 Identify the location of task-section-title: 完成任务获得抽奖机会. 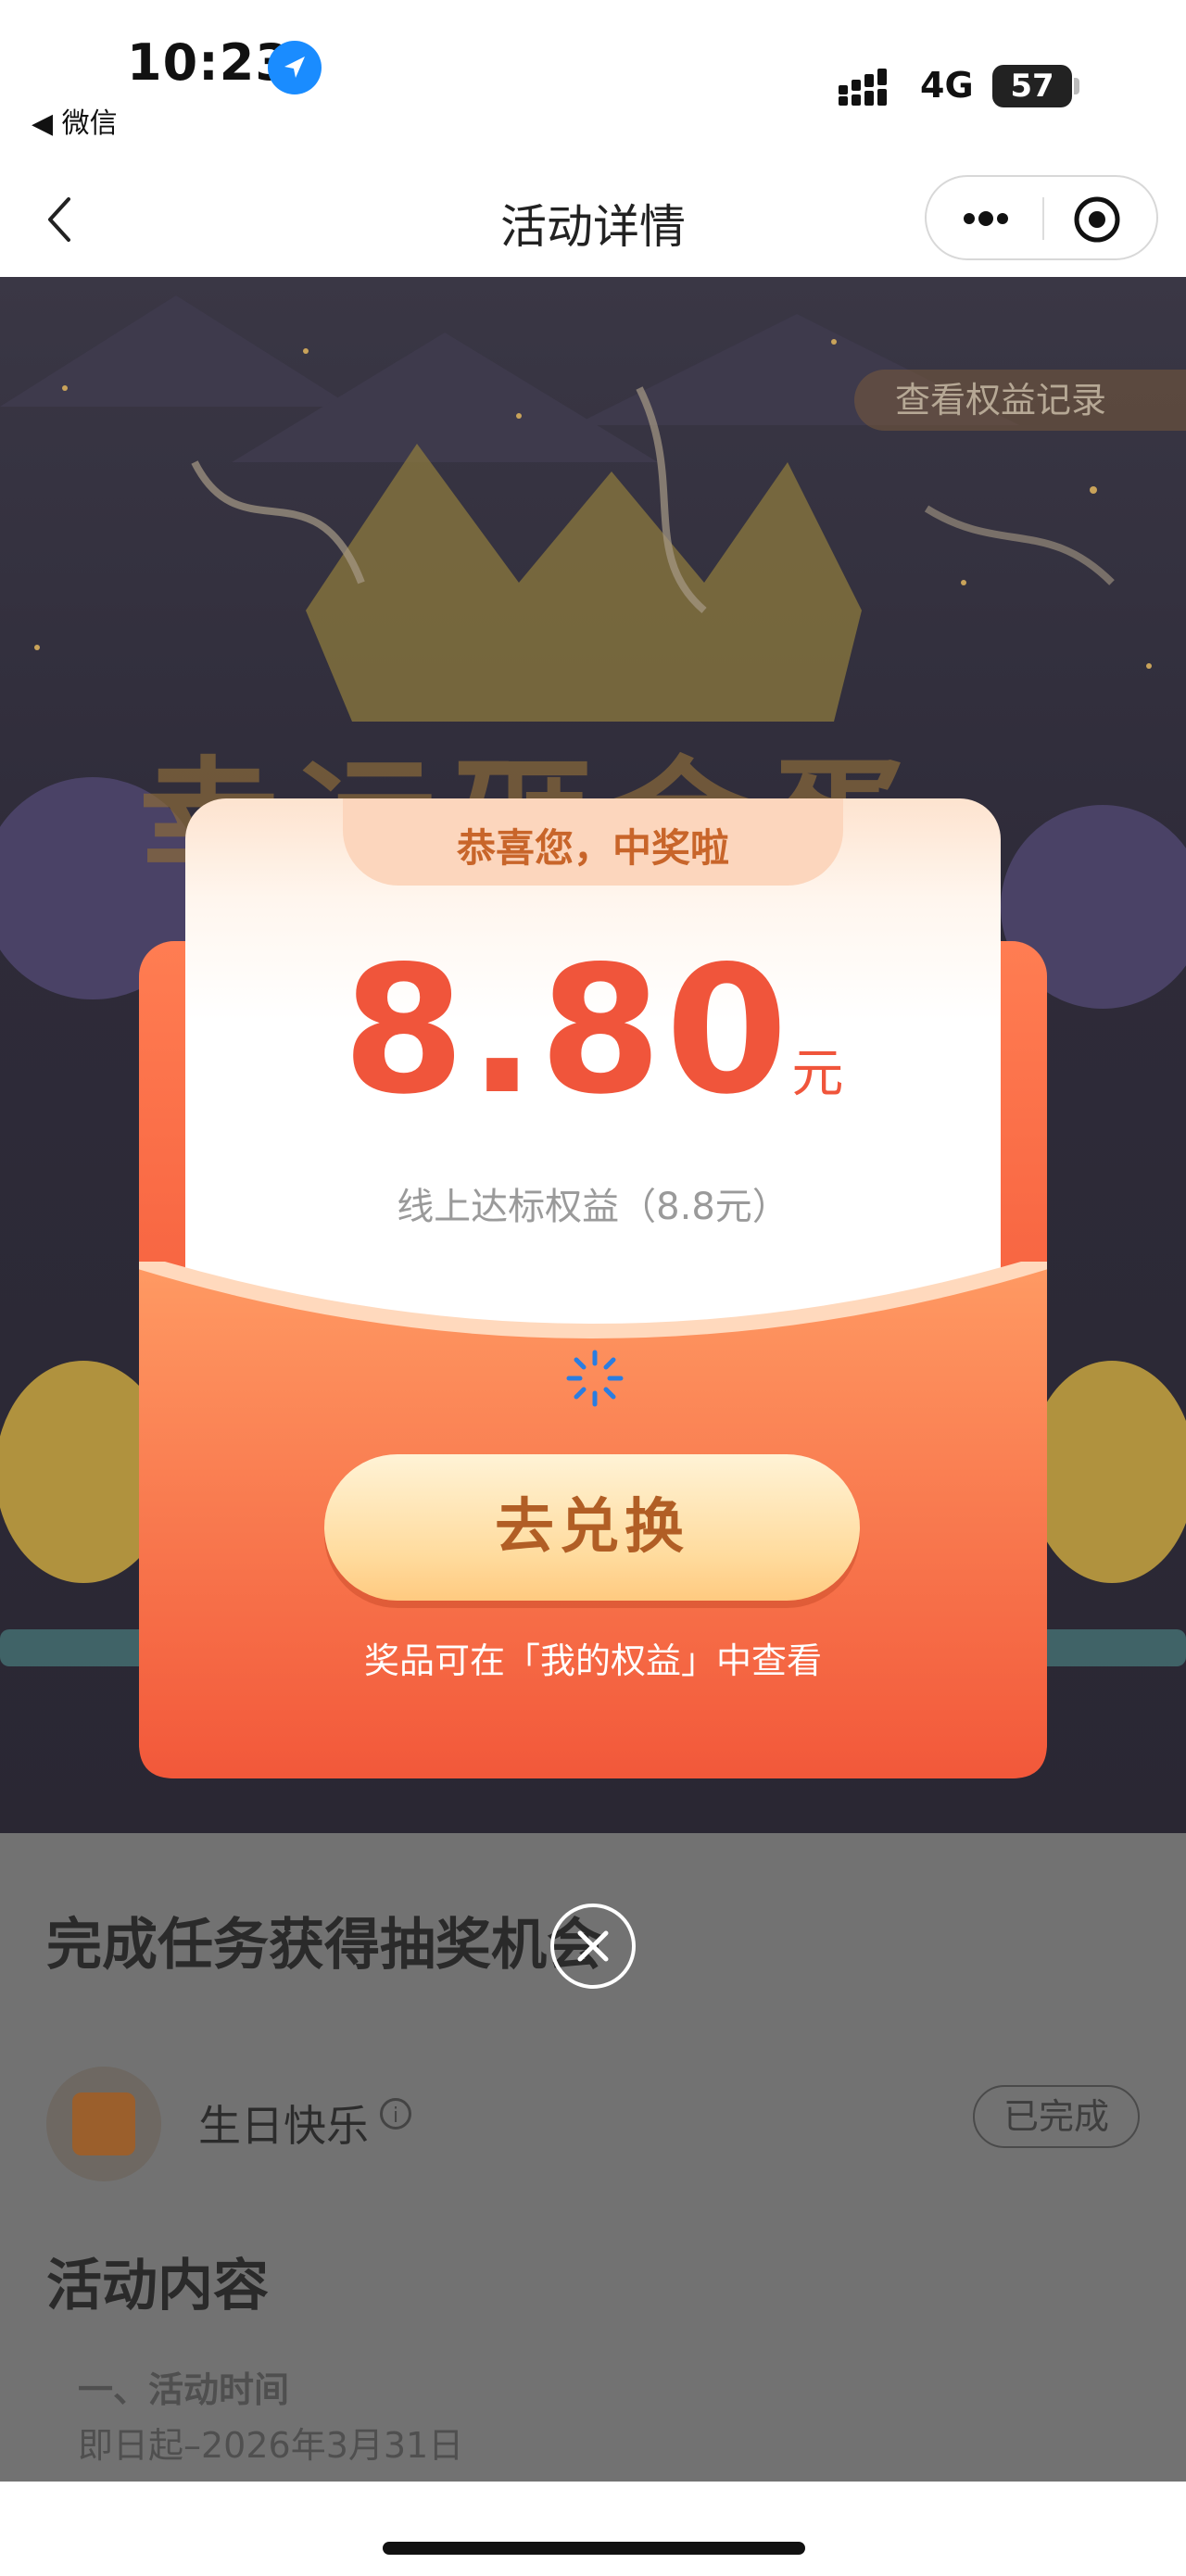
(324, 1945).